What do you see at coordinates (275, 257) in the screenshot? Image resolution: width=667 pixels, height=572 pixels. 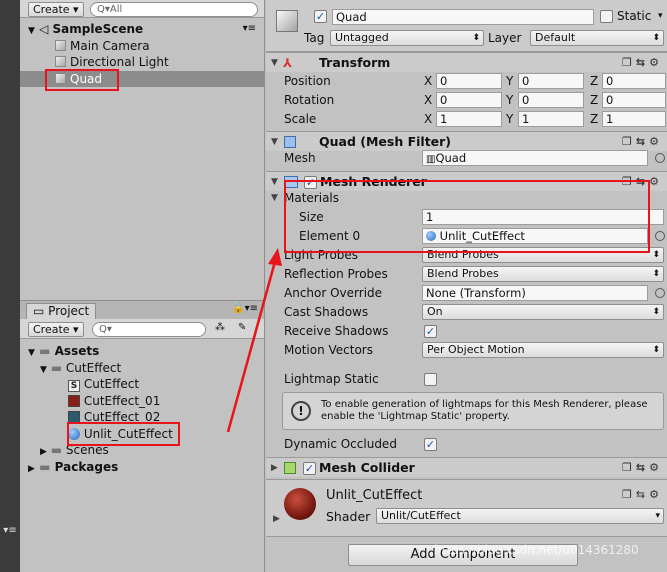 I see `annotation-arrow-head` at bounding box center [275, 257].